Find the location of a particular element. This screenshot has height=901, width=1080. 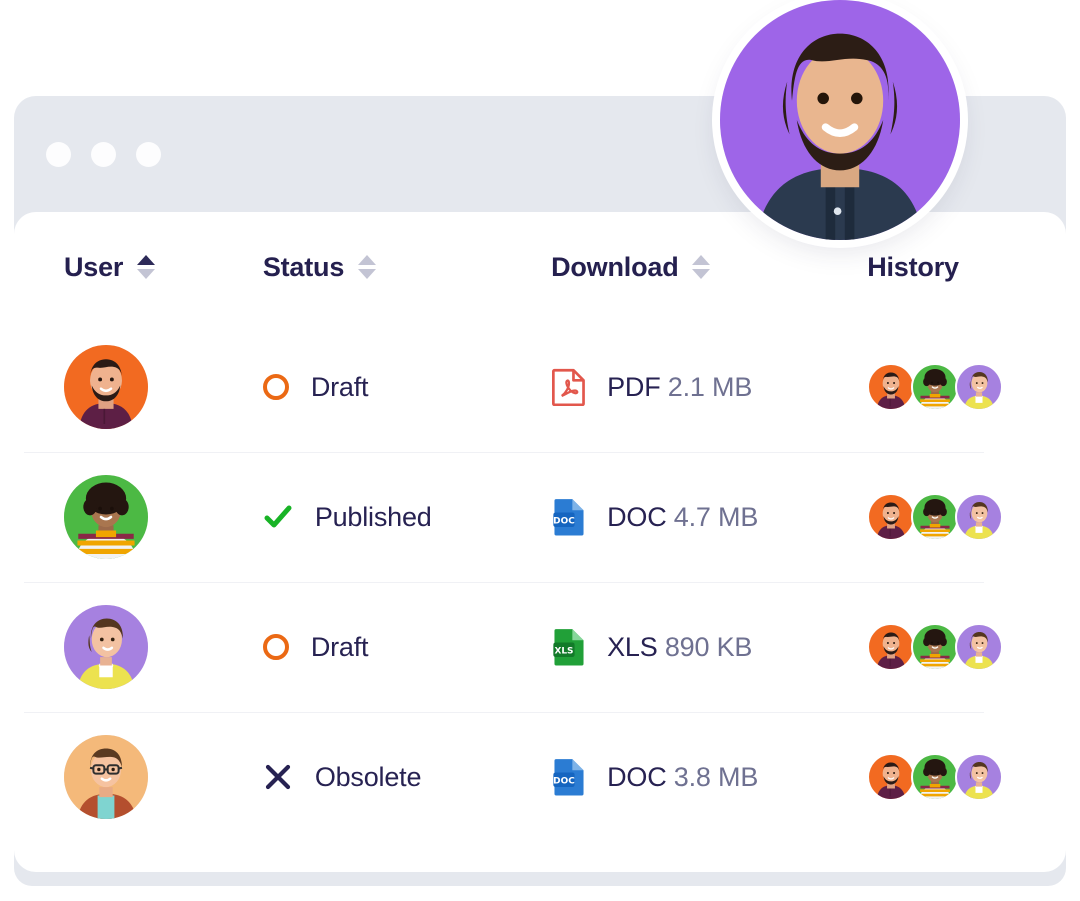

sort-toggle-download is located at coordinates (701, 267).